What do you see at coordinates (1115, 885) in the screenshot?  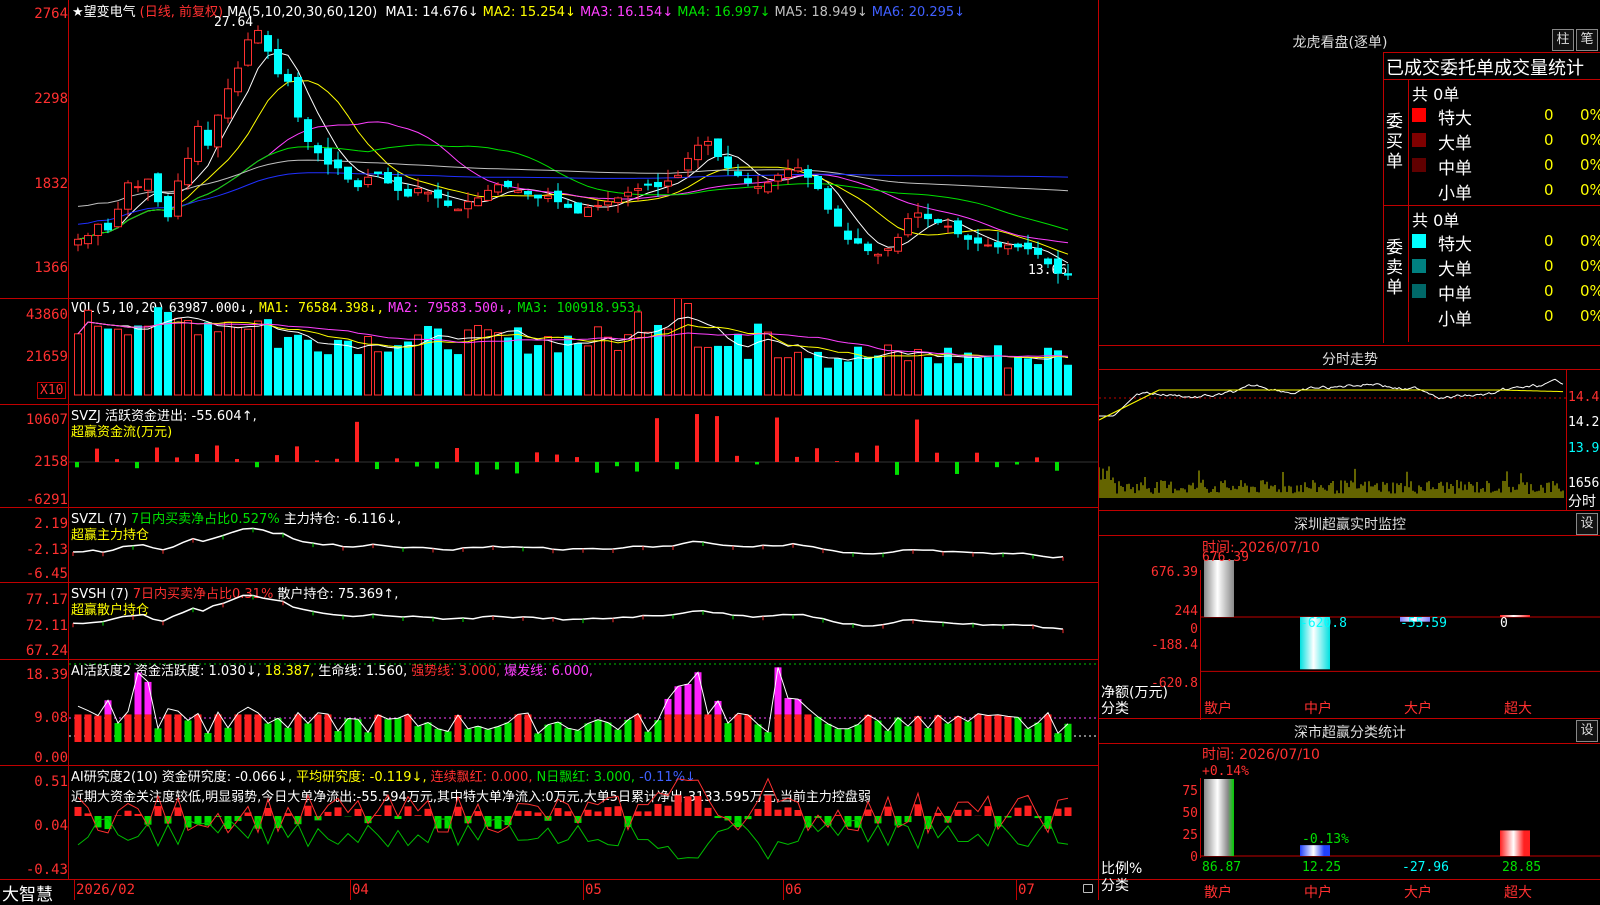 I see `classify-cat-label: 分类` at bounding box center [1115, 885].